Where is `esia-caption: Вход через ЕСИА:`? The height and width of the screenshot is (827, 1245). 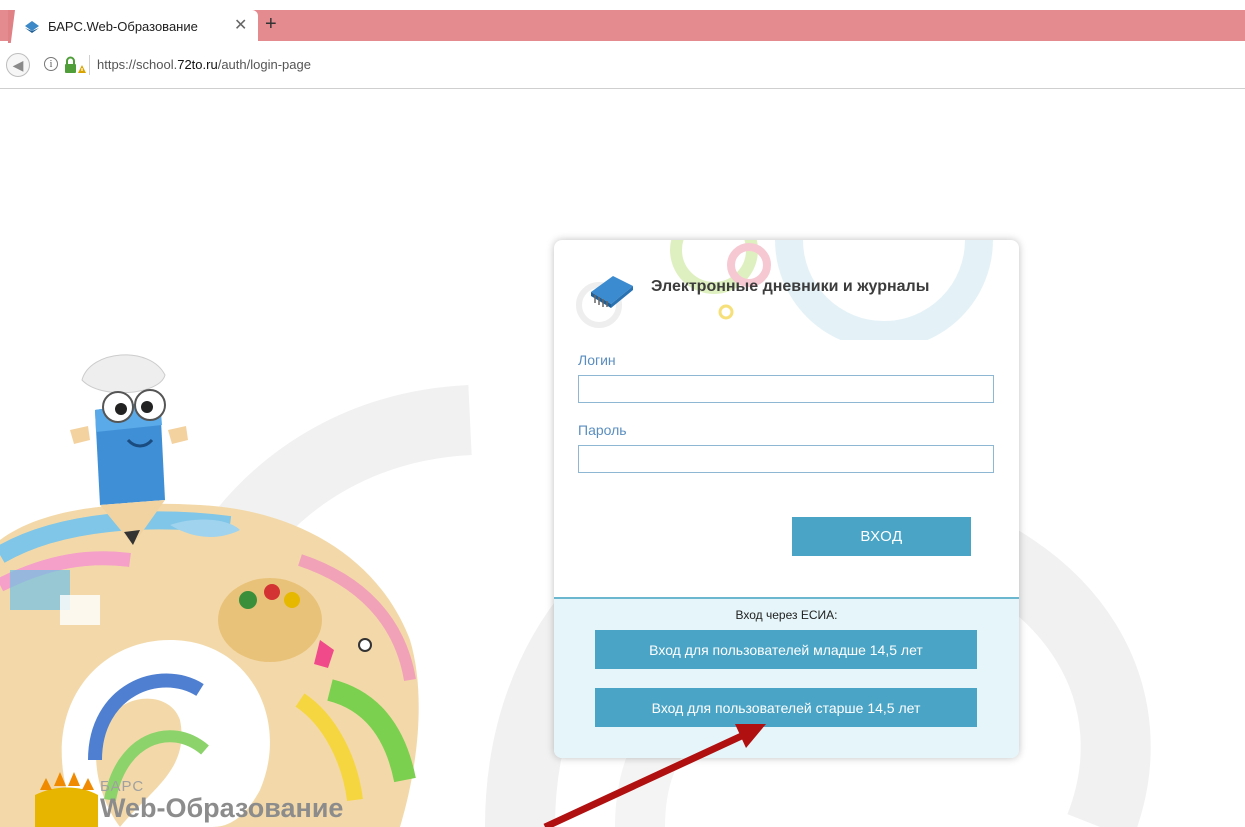
esia-caption: Вход через ЕСИА: is located at coordinates (786, 615).